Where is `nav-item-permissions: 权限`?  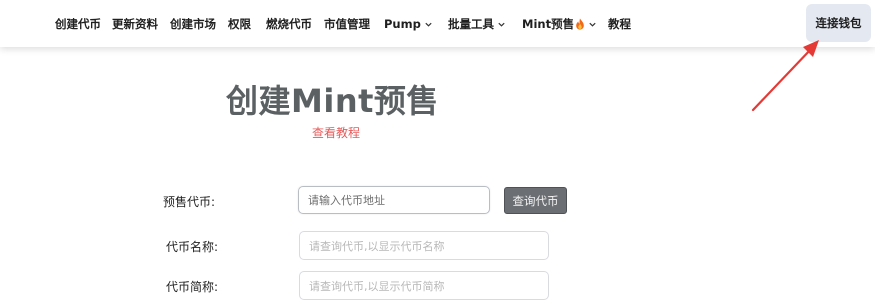 nav-item-permissions: 权限 is located at coordinates (239, 24).